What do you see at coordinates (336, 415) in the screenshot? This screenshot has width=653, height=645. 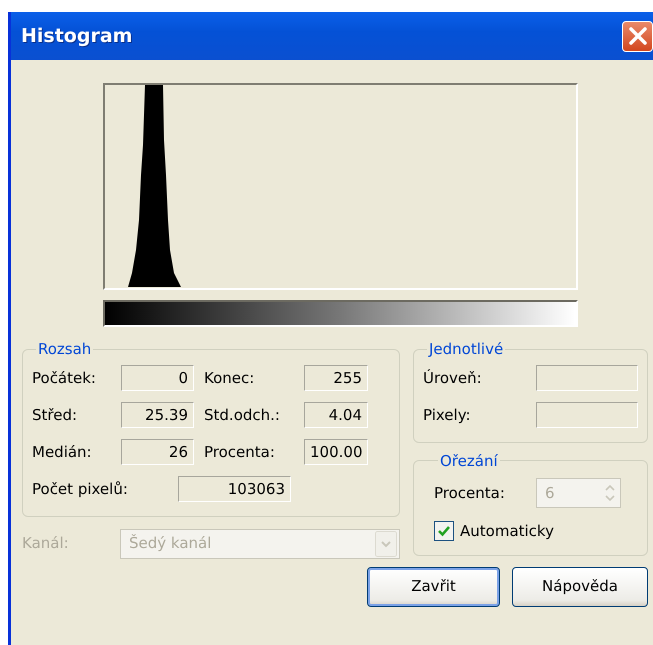 I see `value-field: 4.04` at bounding box center [336, 415].